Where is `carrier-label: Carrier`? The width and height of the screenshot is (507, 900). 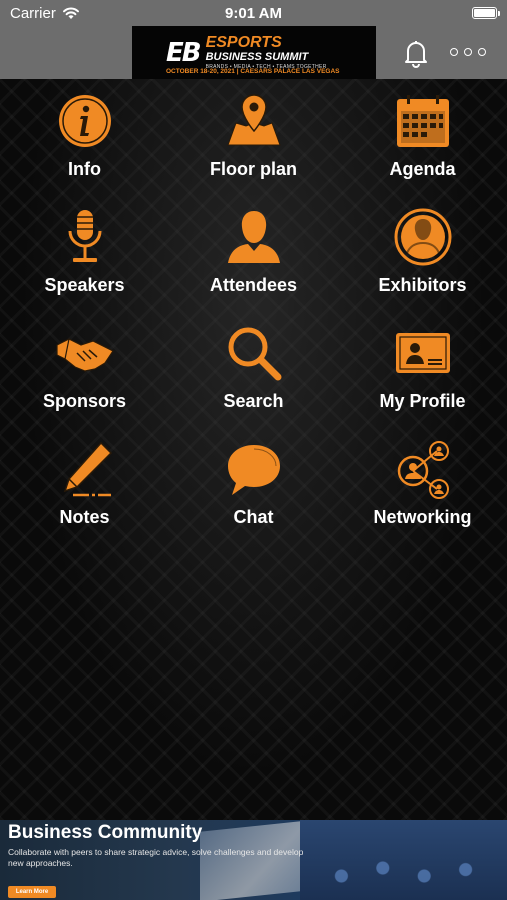
carrier-label: Carrier is located at coordinates (33, 13).